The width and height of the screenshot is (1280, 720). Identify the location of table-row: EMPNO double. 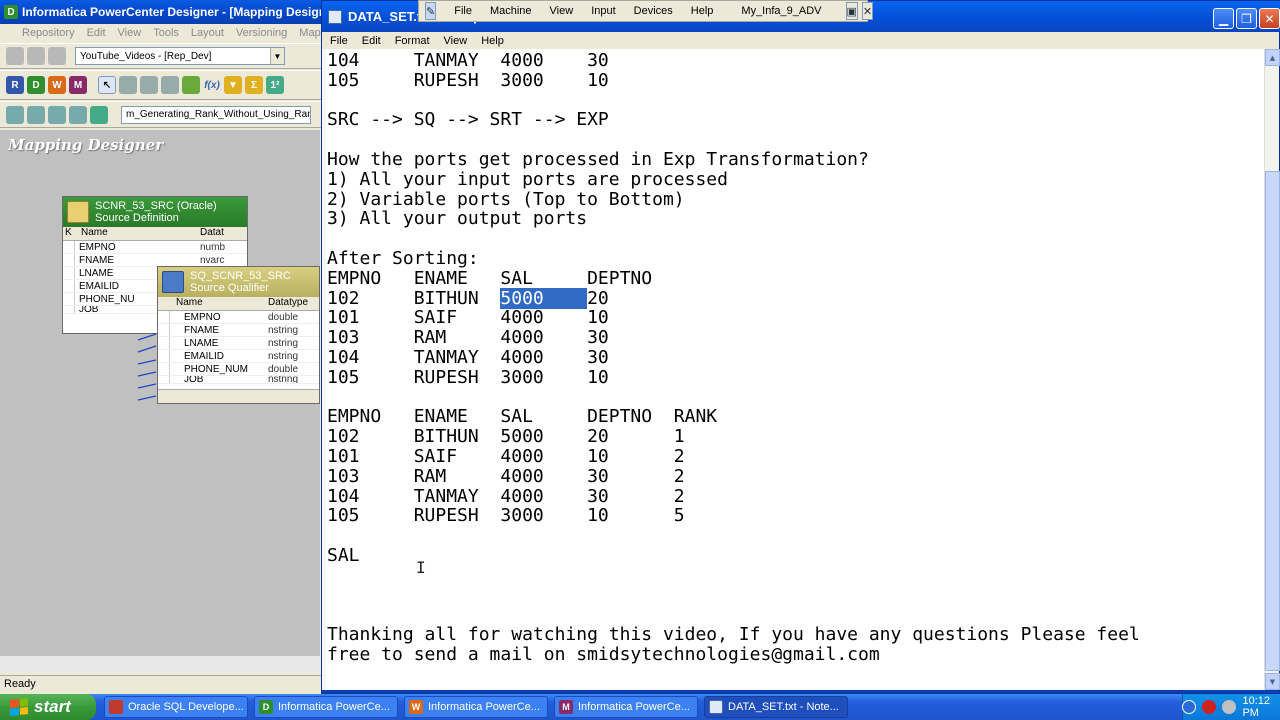
(238, 317).